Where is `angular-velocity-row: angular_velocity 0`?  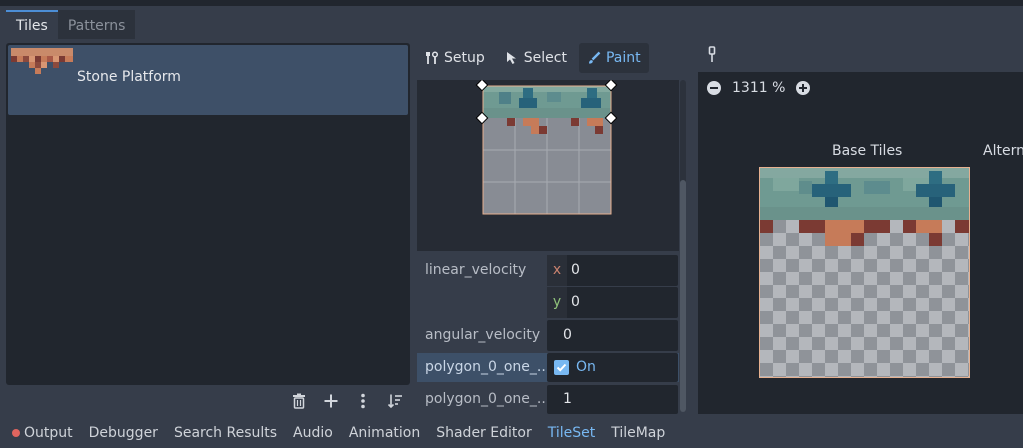
angular-velocity-row: angular_velocity 0 is located at coordinates (548, 335).